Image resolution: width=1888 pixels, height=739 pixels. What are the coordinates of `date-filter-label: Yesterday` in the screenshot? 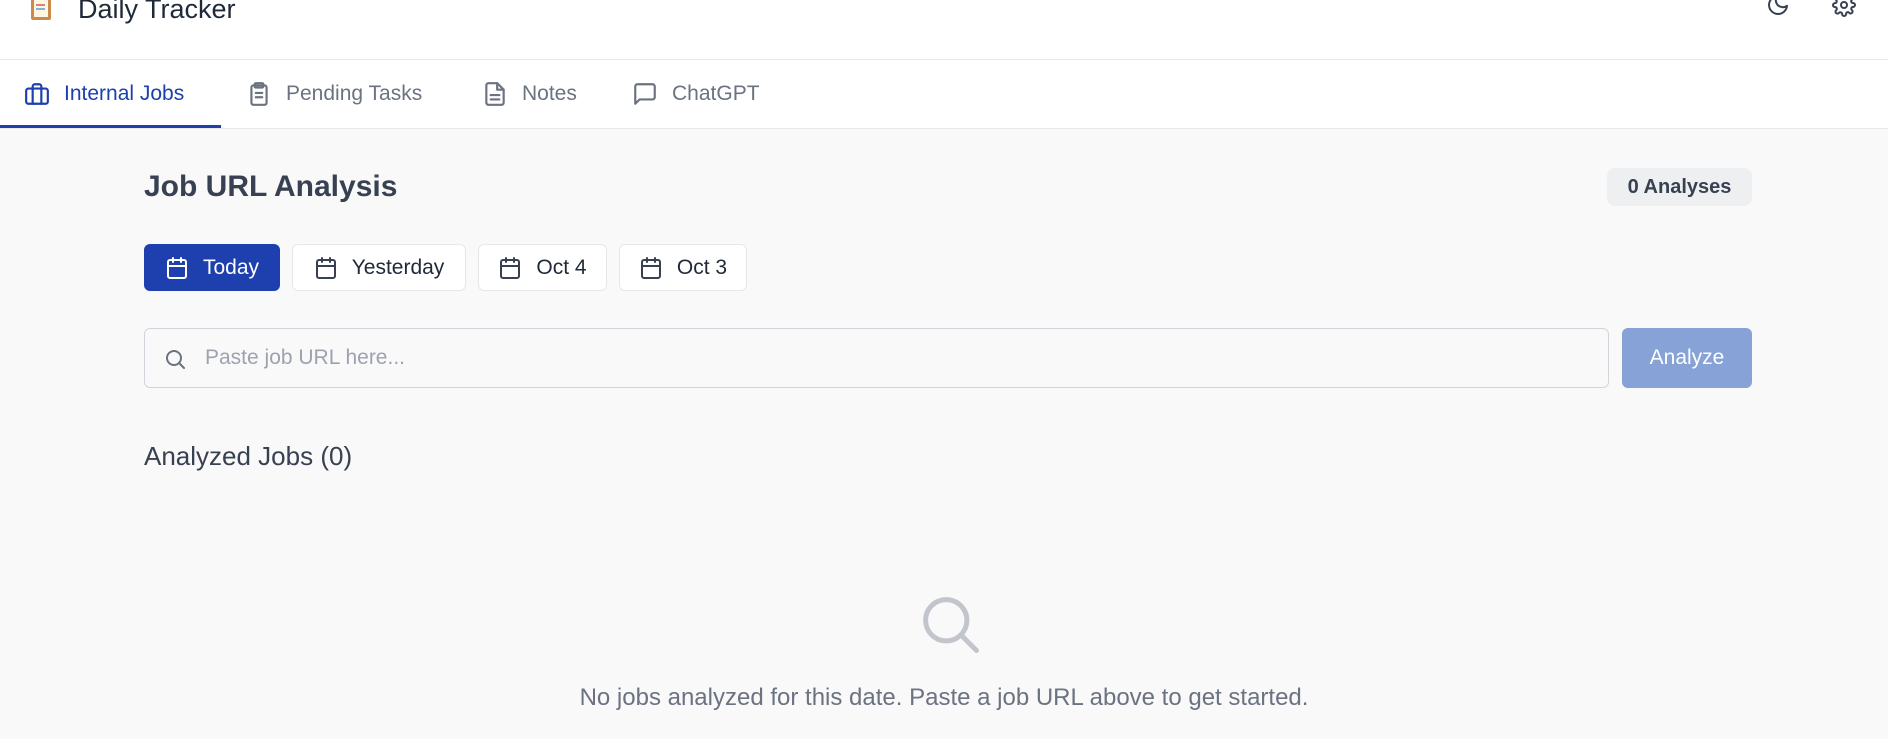 It's located at (398, 267).